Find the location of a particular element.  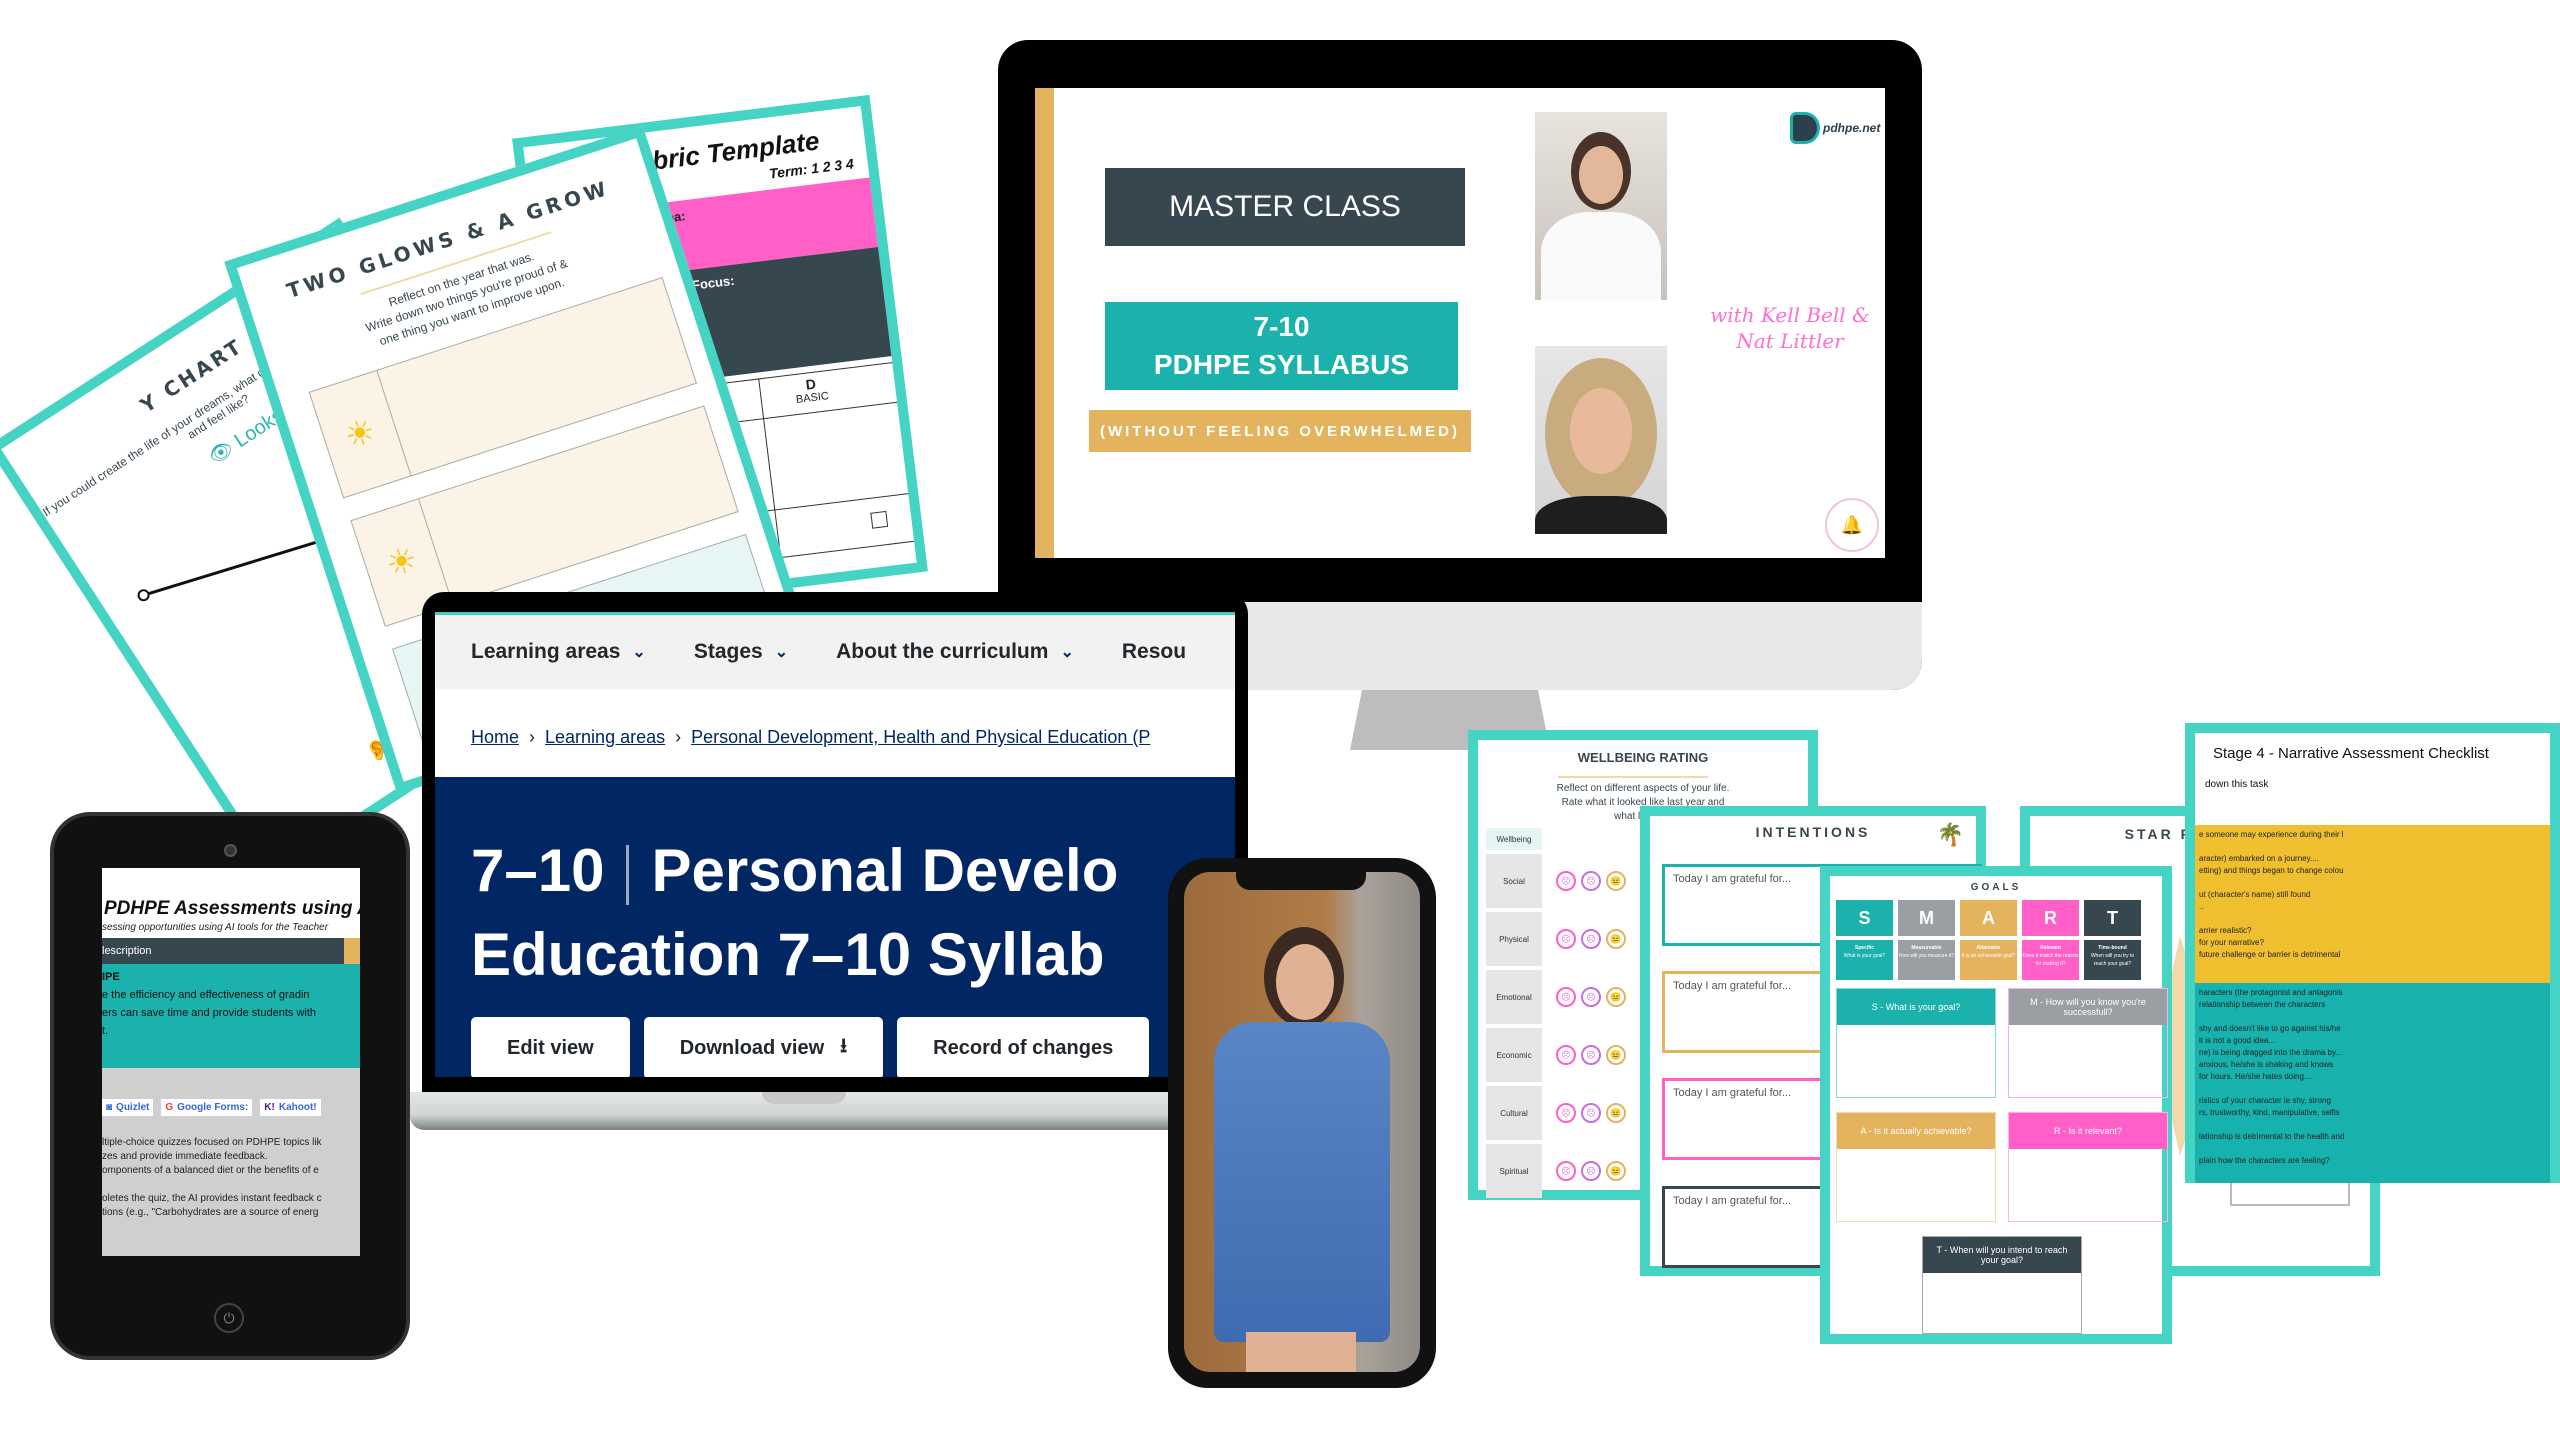

checklist-line: e someone may experience during their l is located at coordinates (2271, 834).